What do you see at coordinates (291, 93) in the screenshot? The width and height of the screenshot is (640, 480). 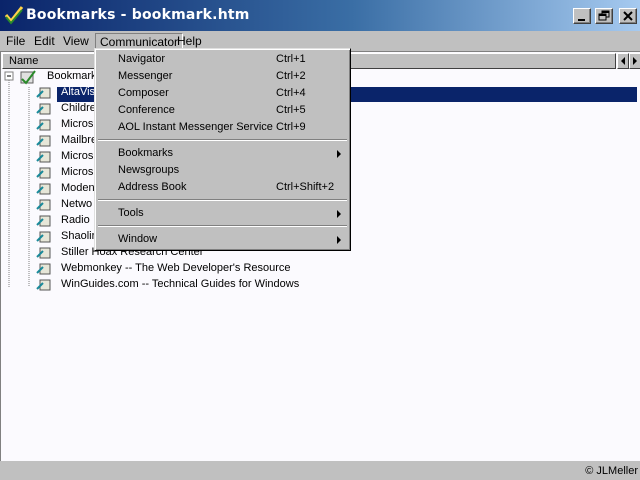 I see `shortcut-composer: Ctrl+4` at bounding box center [291, 93].